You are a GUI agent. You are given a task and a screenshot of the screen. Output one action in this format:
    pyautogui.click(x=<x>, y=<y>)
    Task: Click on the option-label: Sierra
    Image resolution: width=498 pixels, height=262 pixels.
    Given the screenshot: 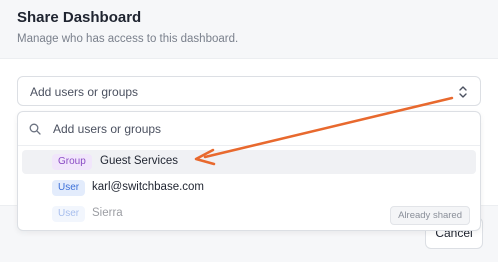 What is the action you would take?
    pyautogui.click(x=107, y=213)
    